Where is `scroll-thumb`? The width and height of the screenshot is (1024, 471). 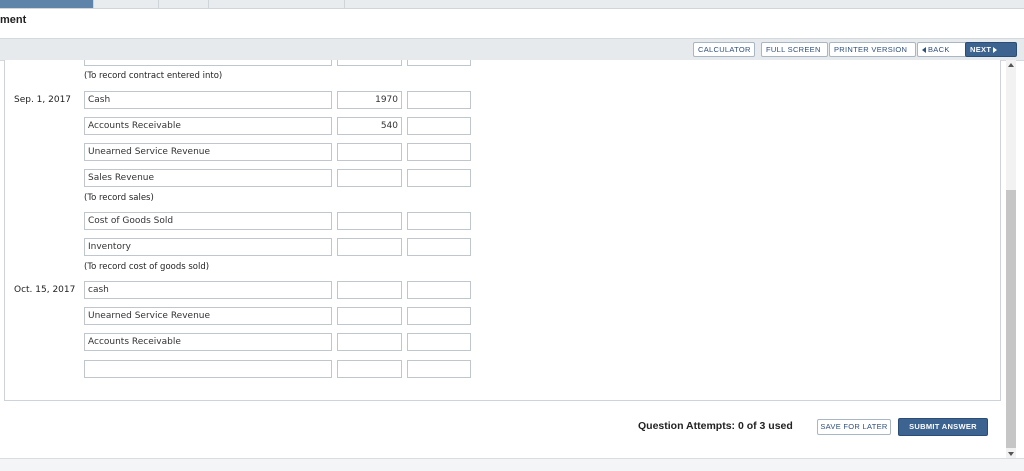 scroll-thumb is located at coordinates (1011, 319).